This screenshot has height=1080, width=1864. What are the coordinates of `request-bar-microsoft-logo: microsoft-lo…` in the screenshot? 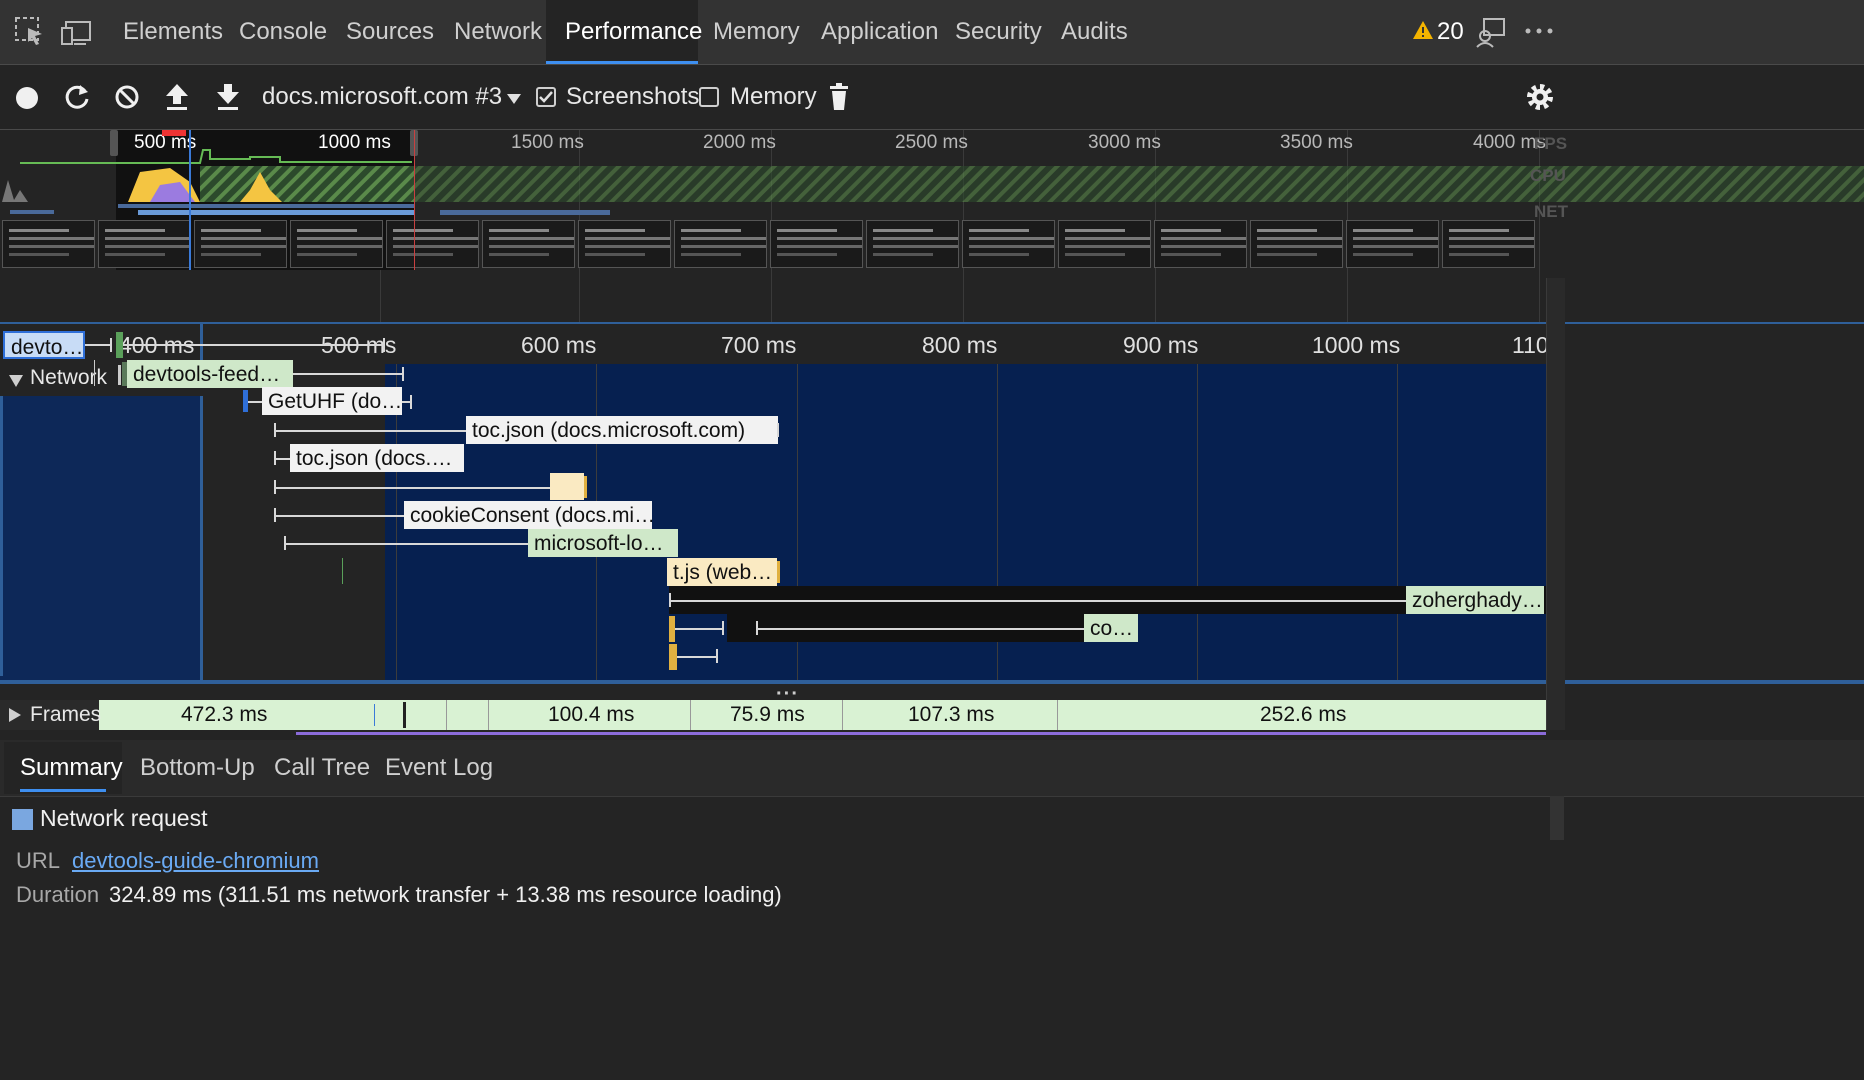 It's located at (603, 543).